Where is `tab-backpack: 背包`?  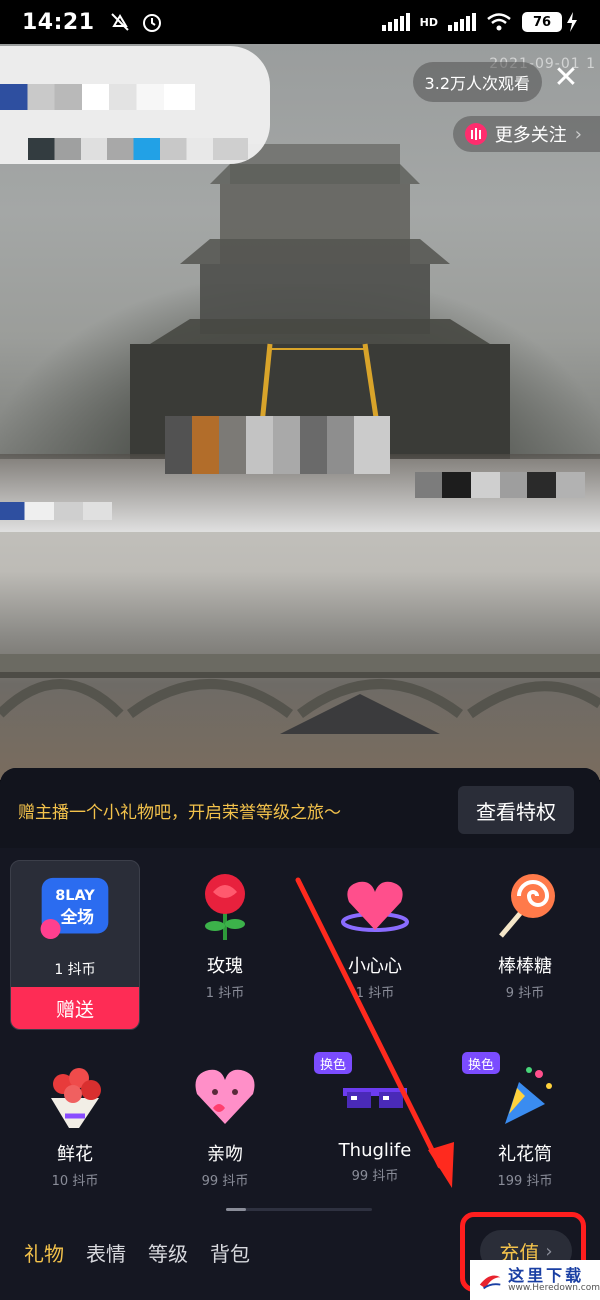 tab-backpack: 背包 is located at coordinates (230, 1252).